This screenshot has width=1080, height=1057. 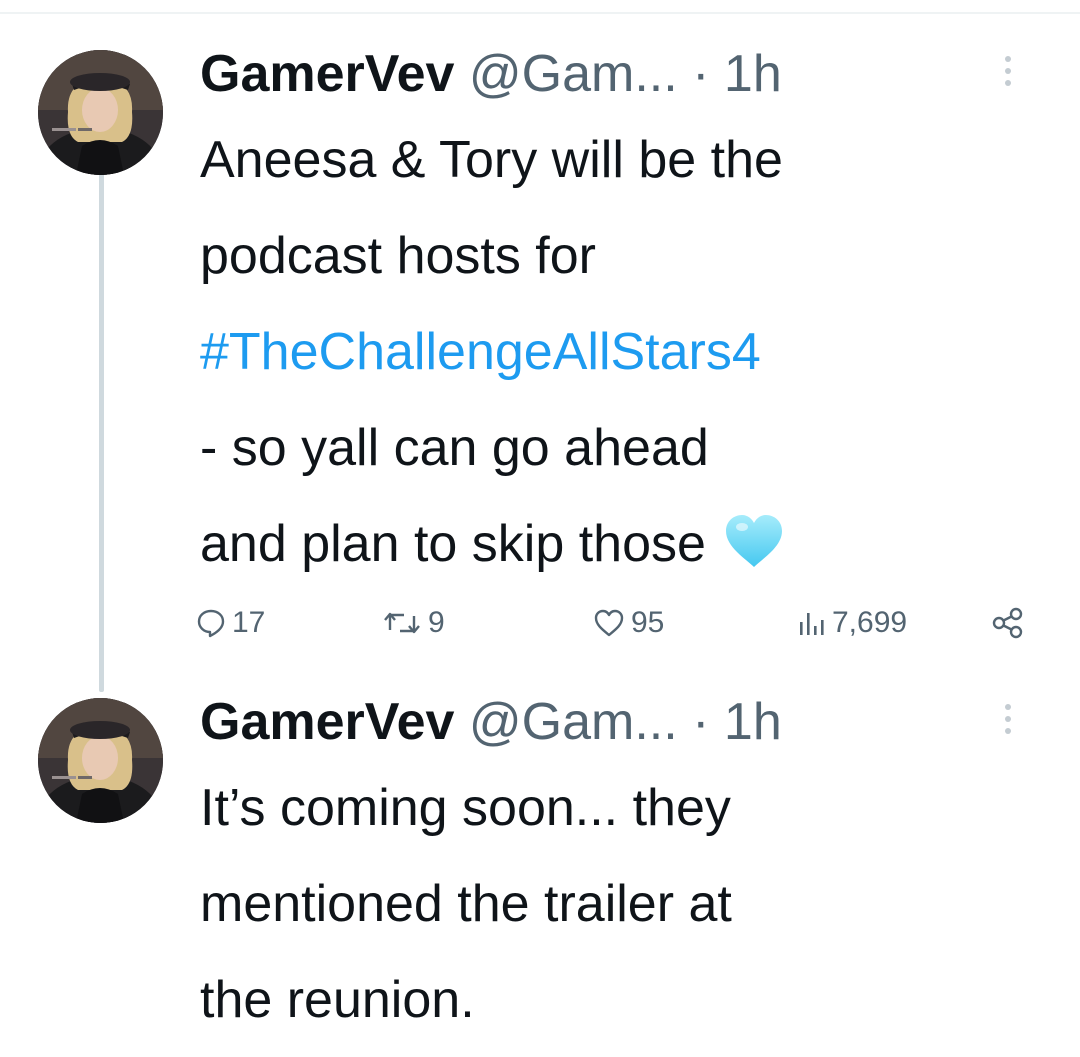 I want to click on reply-icon, so click(x=211, y=623).